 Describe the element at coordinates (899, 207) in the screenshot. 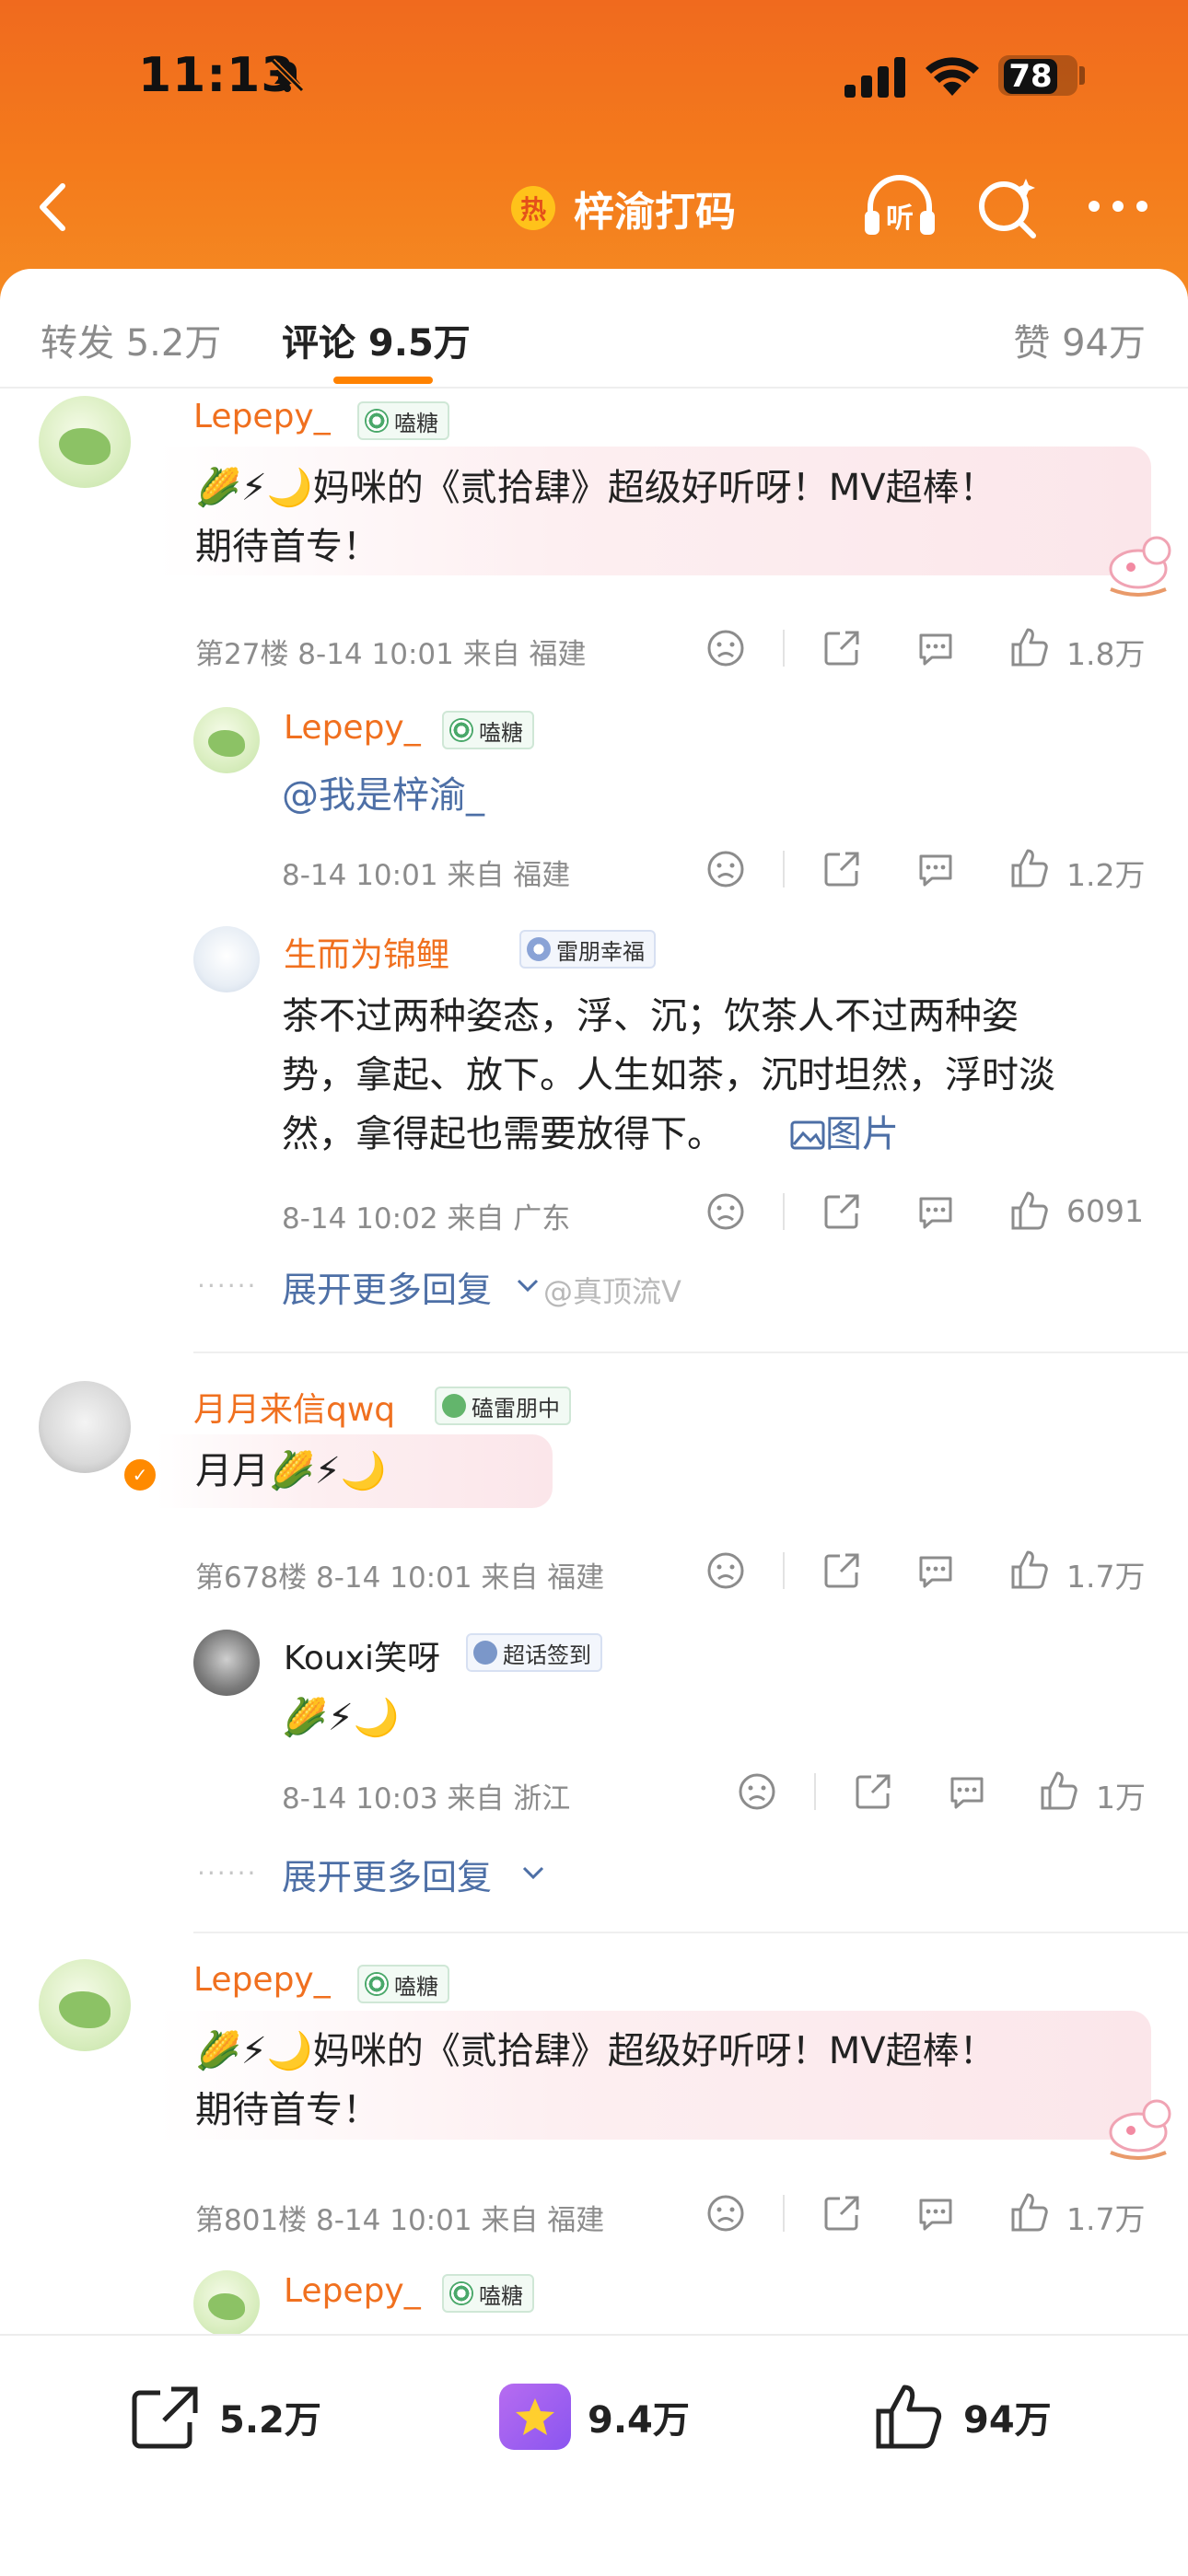

I see `listen-headphones-icon: 听` at that location.